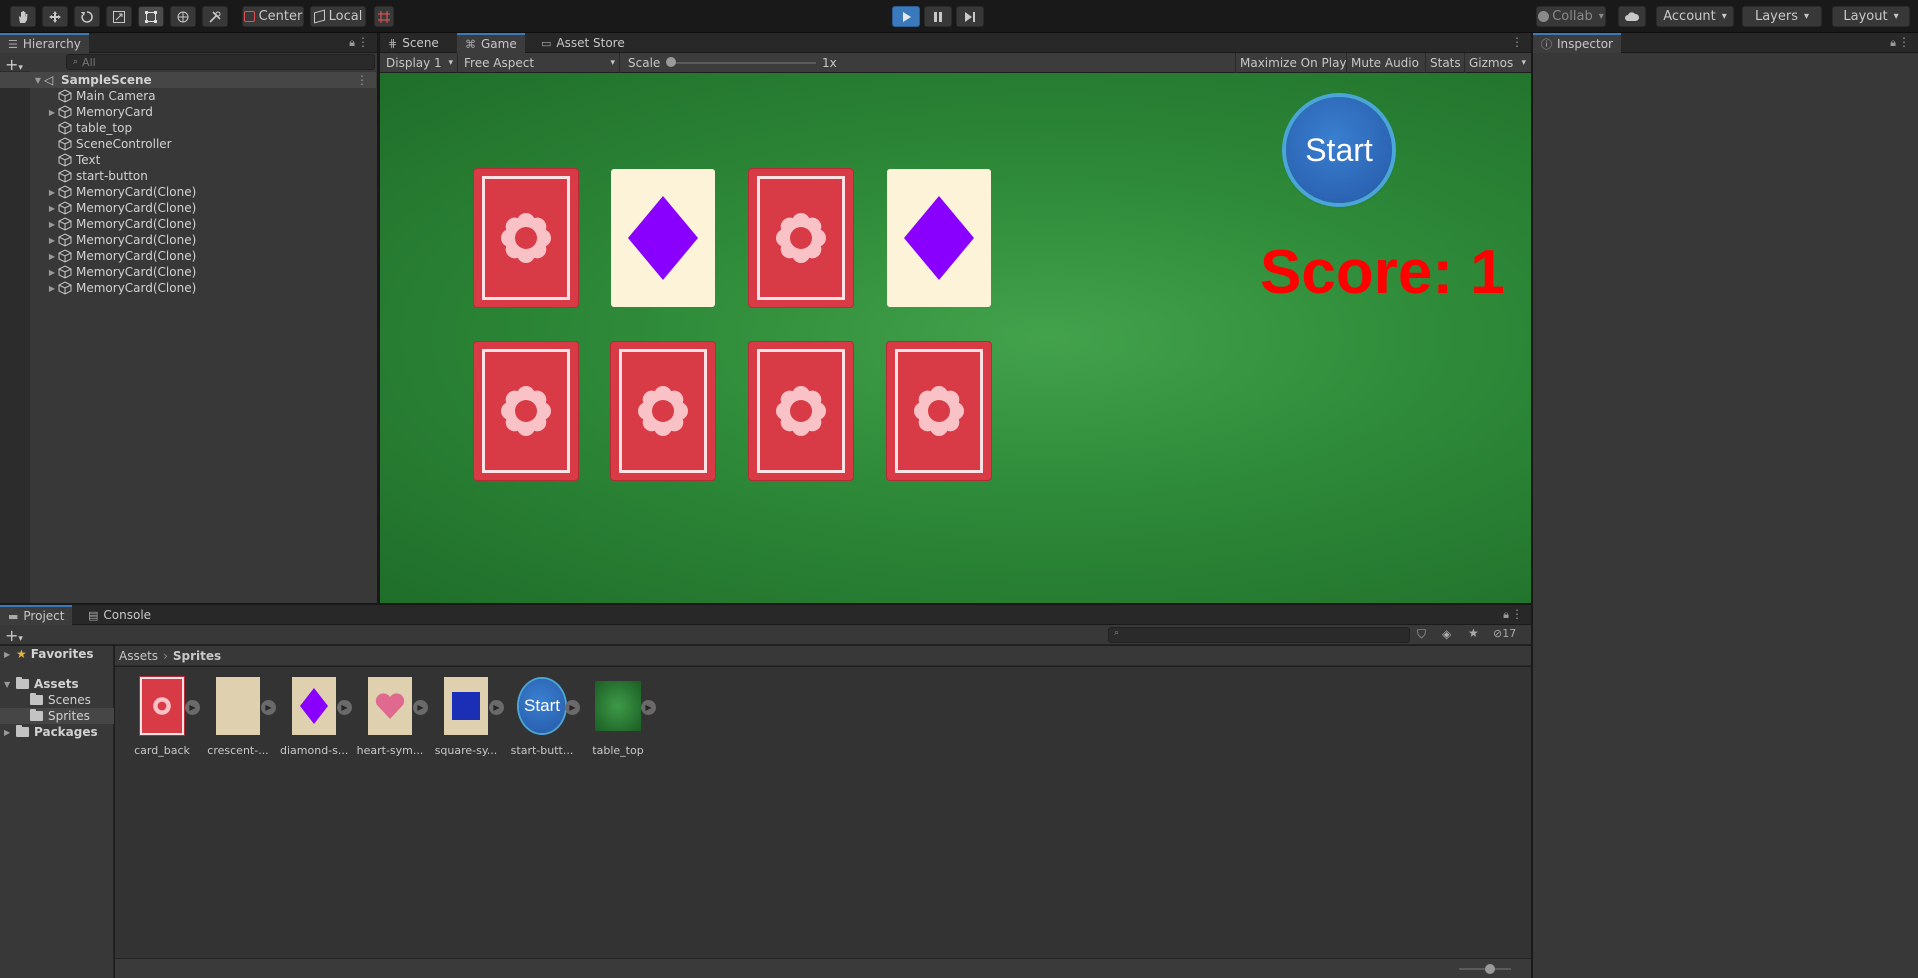  Describe the element at coordinates (1517, 614) in the screenshot. I see `project-more-icon: ⋮` at that location.